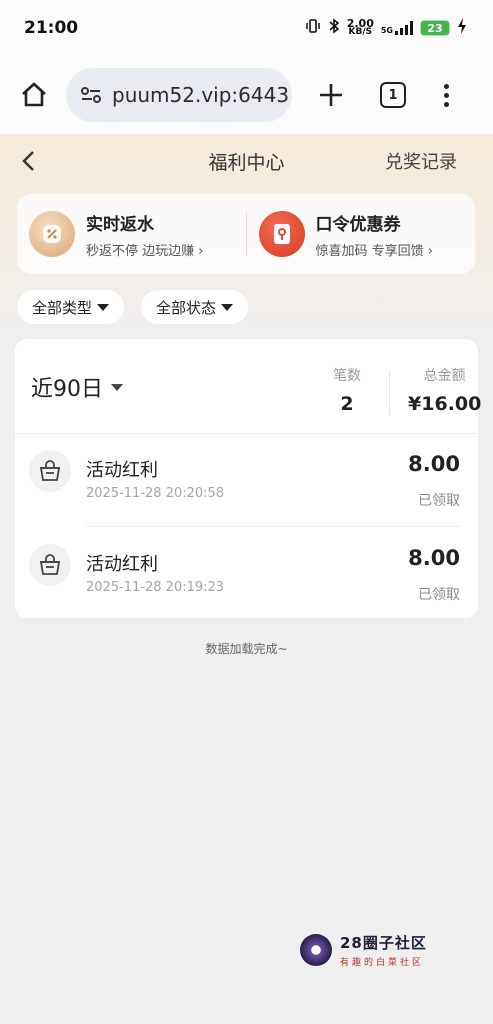 Image resolution: width=493 pixels, height=1024 pixels. I want to click on more-dots-icon, so click(446, 86).